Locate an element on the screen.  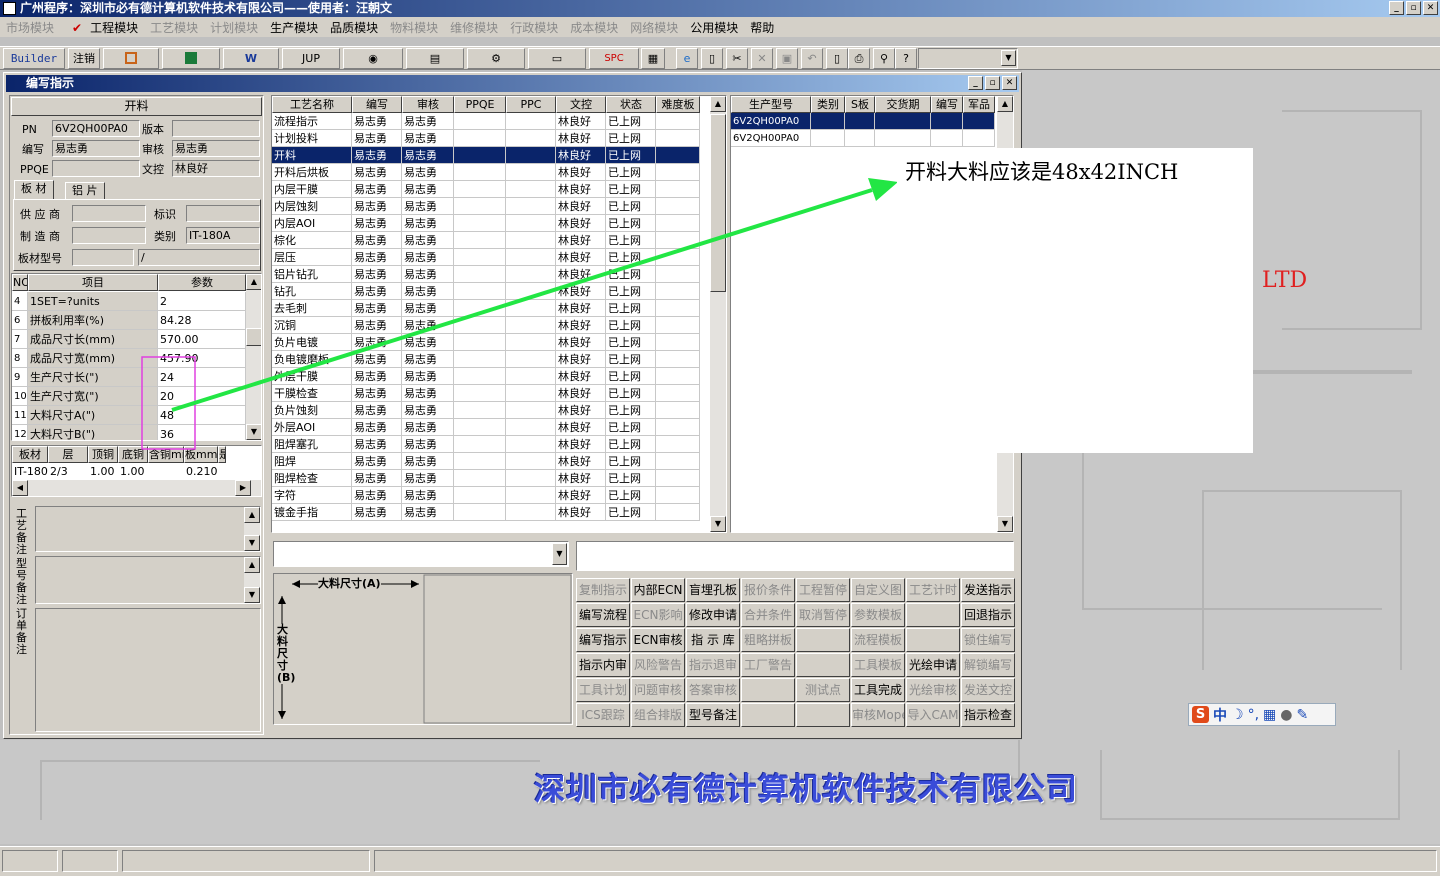
green-arrowhead is located at coordinates (883, 189).